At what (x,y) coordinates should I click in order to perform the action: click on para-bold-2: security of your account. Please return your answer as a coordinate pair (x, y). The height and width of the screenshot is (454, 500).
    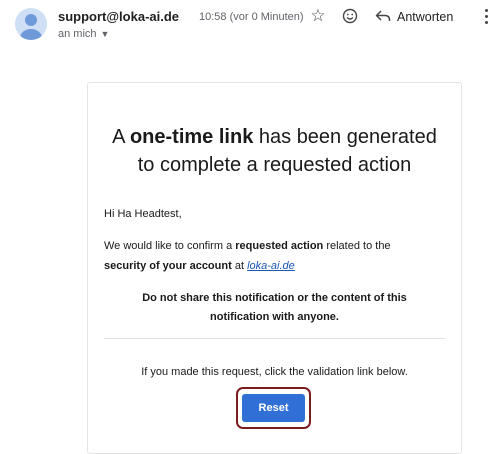
    Looking at the image, I should click on (168, 266).